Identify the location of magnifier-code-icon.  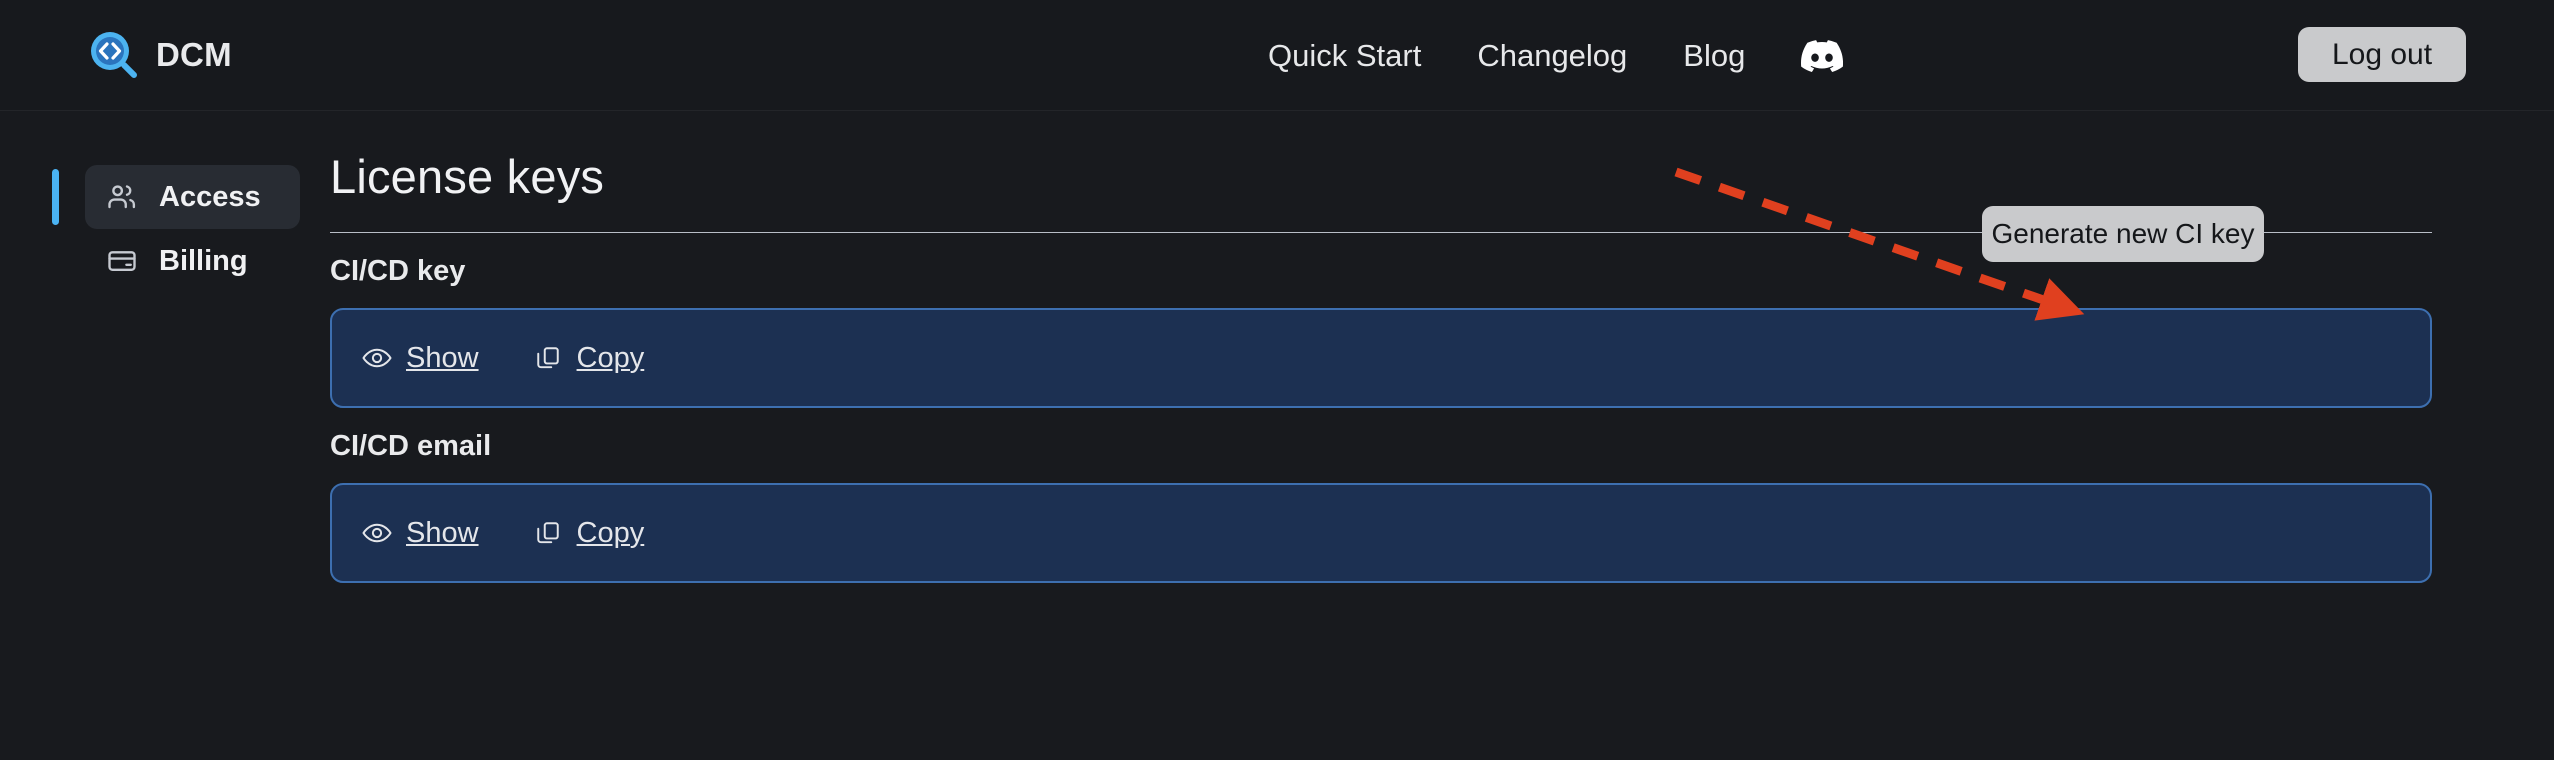
(113, 55).